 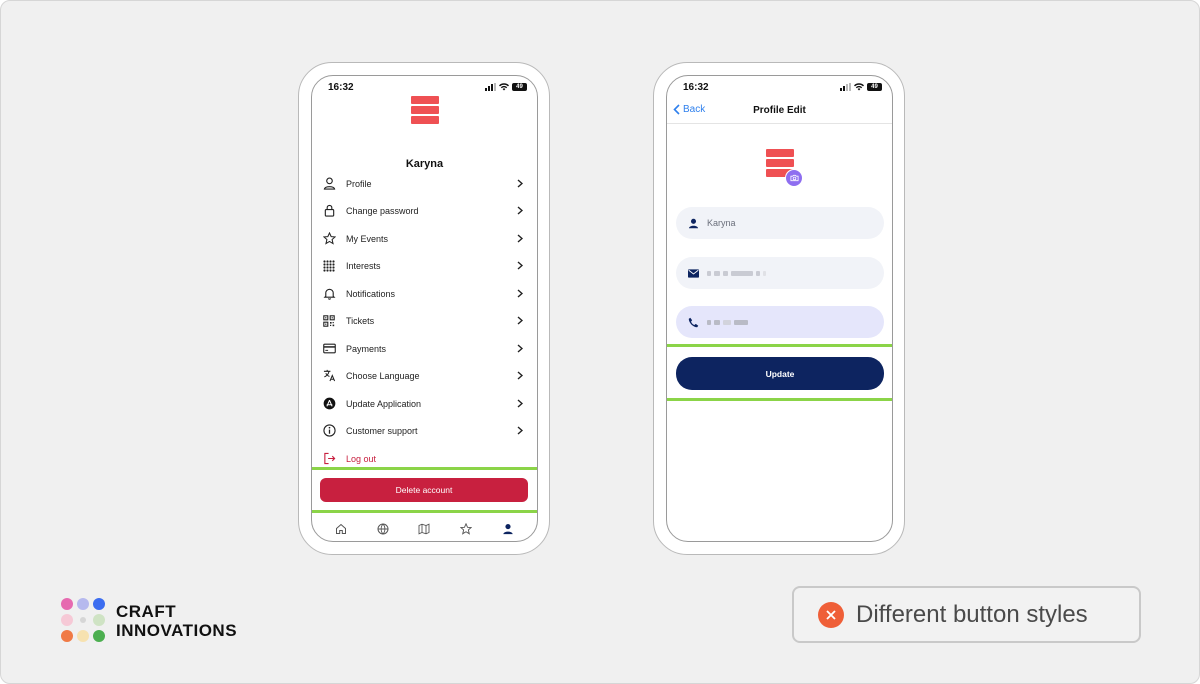 I want to click on bell-icon, so click(x=329, y=294).